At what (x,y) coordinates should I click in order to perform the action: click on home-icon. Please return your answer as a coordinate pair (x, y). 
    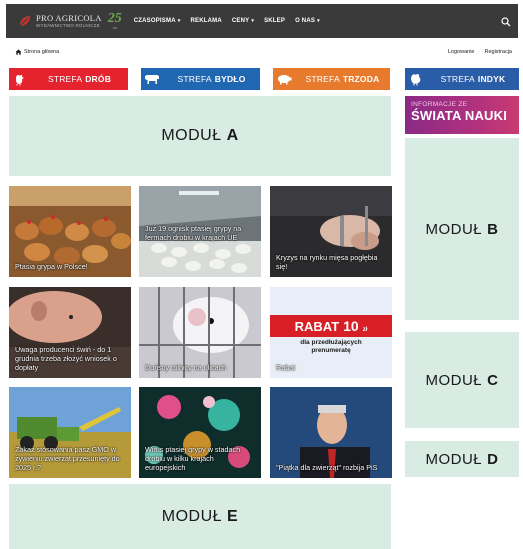
    Looking at the image, I should click on (18, 52).